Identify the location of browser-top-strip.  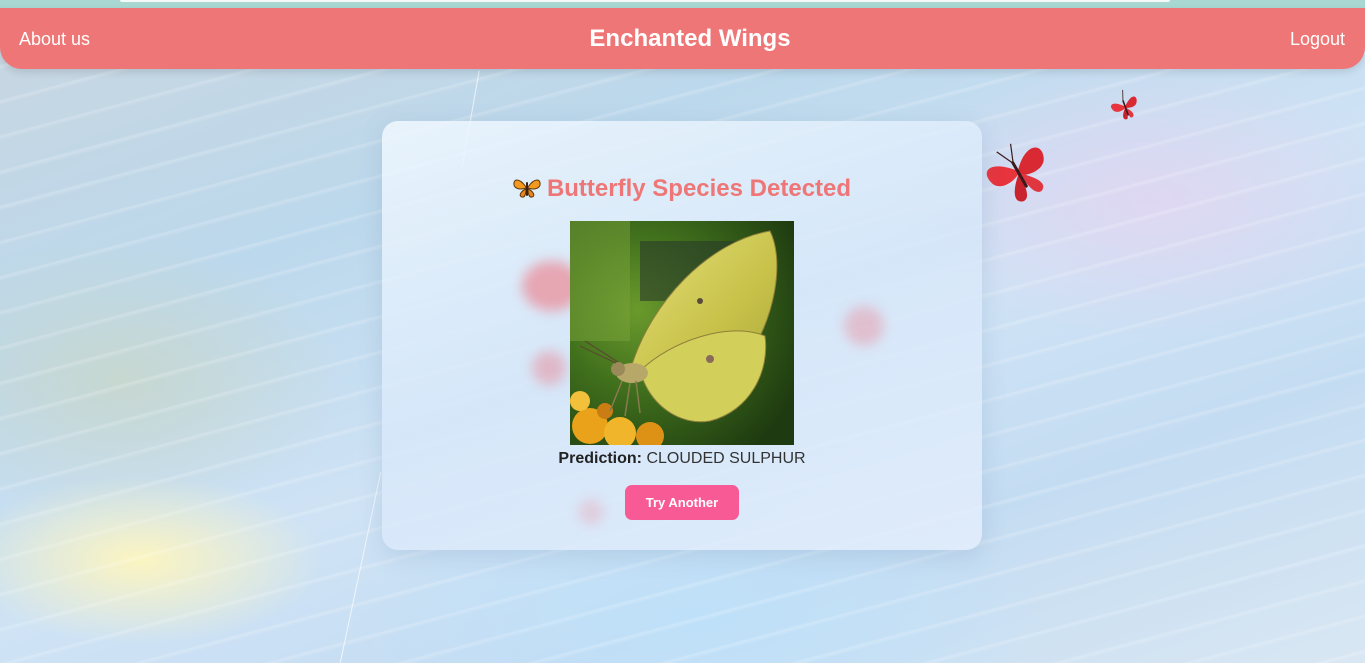
(682, 4).